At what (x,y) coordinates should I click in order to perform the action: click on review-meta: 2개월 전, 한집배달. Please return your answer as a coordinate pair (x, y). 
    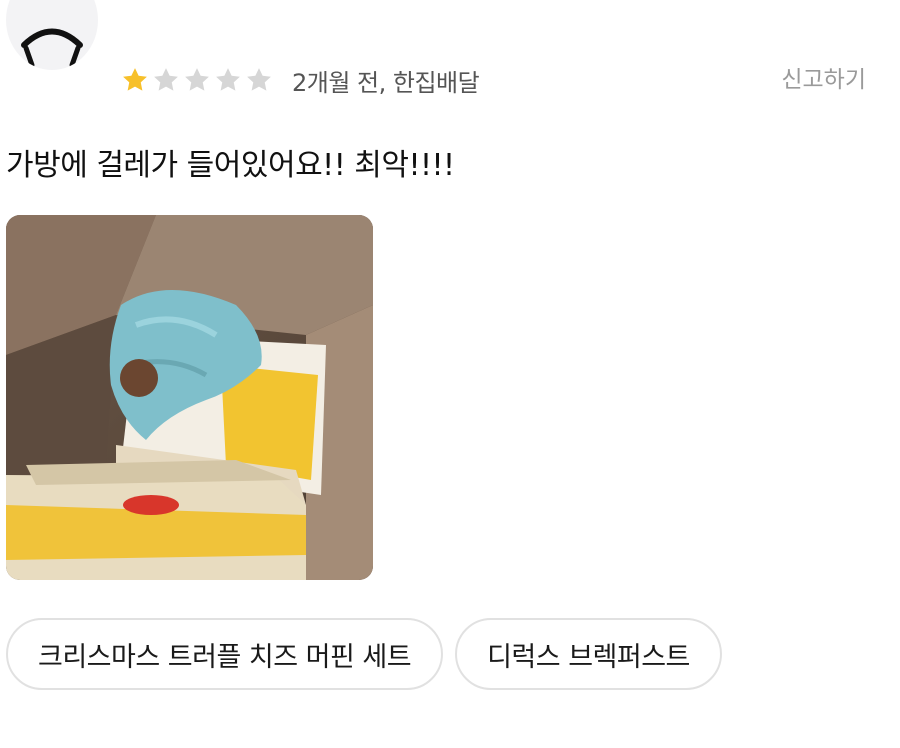
    Looking at the image, I should click on (300, 80).